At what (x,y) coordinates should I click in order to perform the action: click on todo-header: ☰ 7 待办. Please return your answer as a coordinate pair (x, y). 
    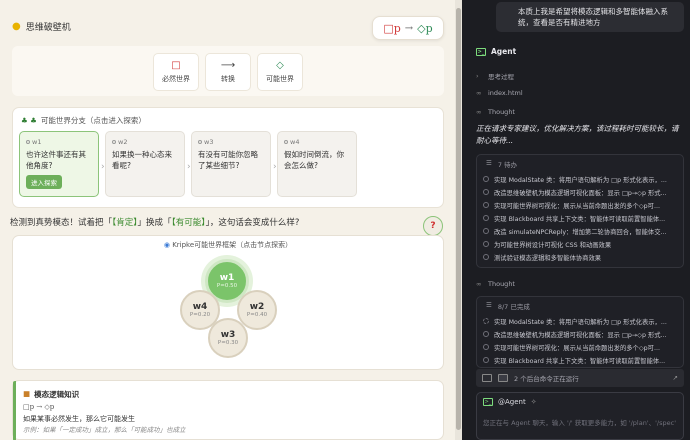
    Looking at the image, I should click on (501, 164).